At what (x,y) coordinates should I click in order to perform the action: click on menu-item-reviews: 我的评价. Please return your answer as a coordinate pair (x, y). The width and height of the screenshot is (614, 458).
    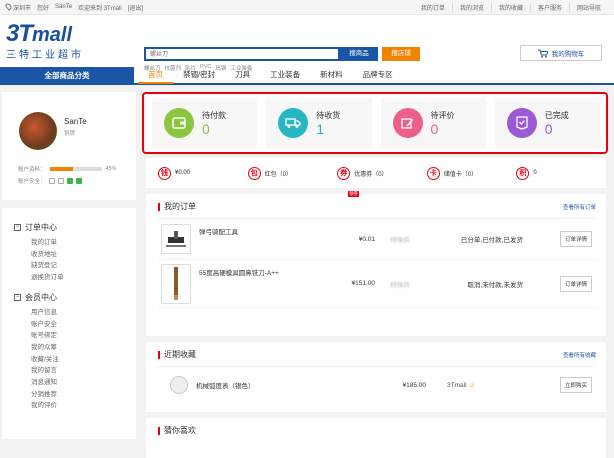
    Looking at the image, I should click on (75, 406).